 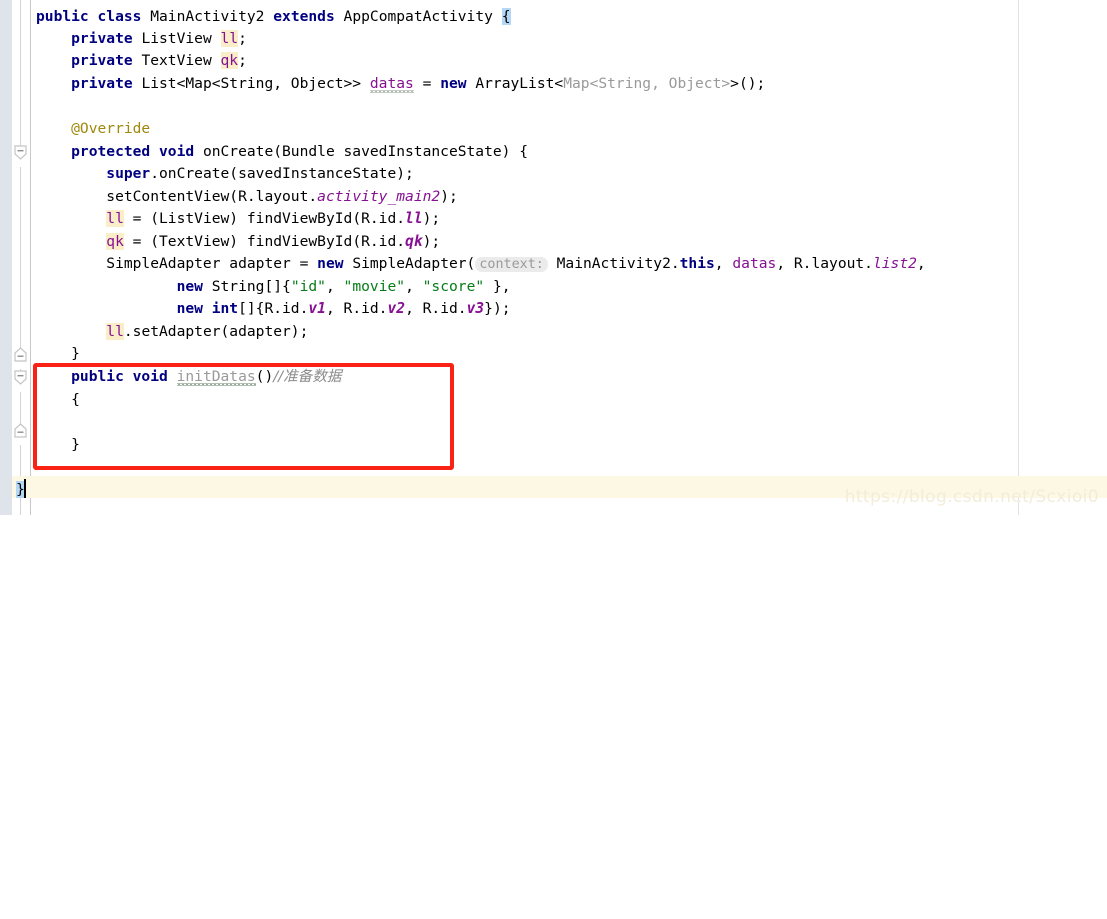 What do you see at coordinates (212, 16) in the screenshot?
I see `token-type-name: MainActivity2` at bounding box center [212, 16].